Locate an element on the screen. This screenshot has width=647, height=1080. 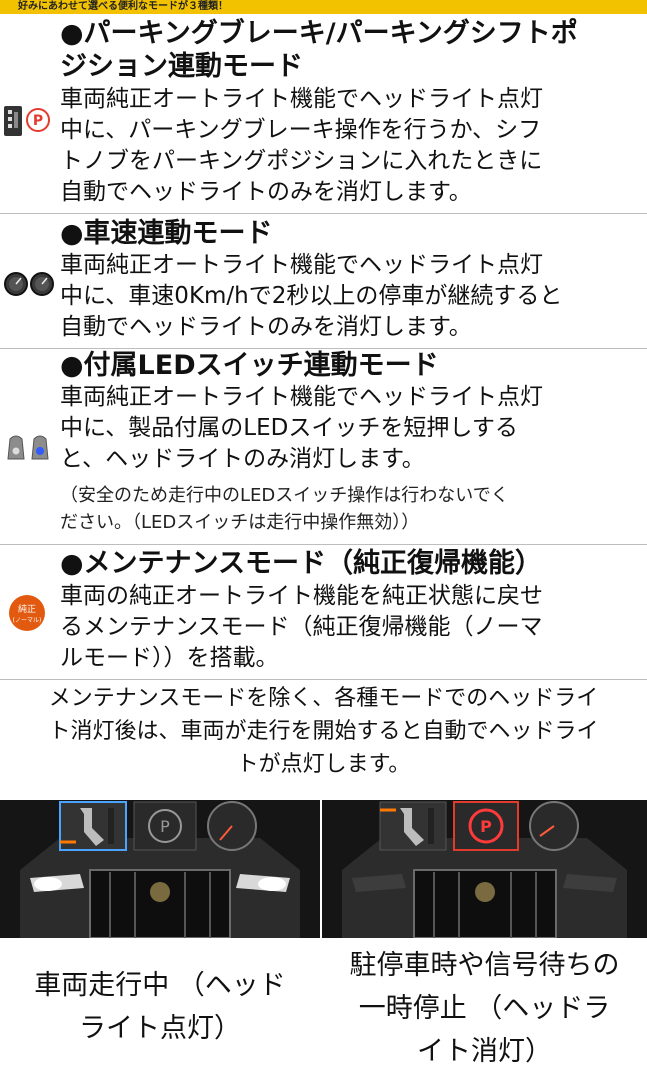
body-line: 中に、車速0Km/hで2秒以上の停車が継続すると is located at coordinates (311, 296).